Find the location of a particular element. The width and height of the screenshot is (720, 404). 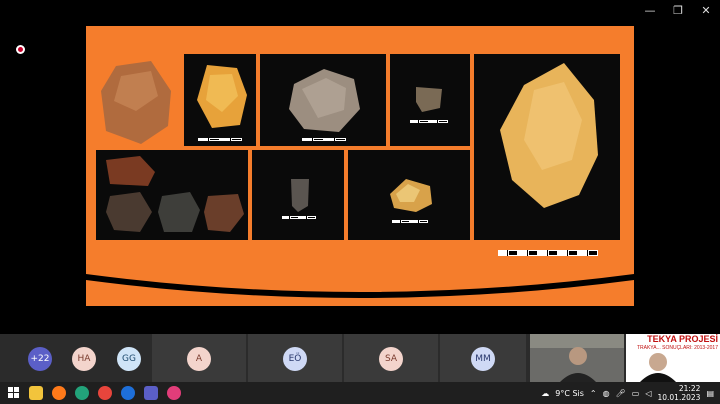

people-icon: ◍ is located at coordinates (606, 393).